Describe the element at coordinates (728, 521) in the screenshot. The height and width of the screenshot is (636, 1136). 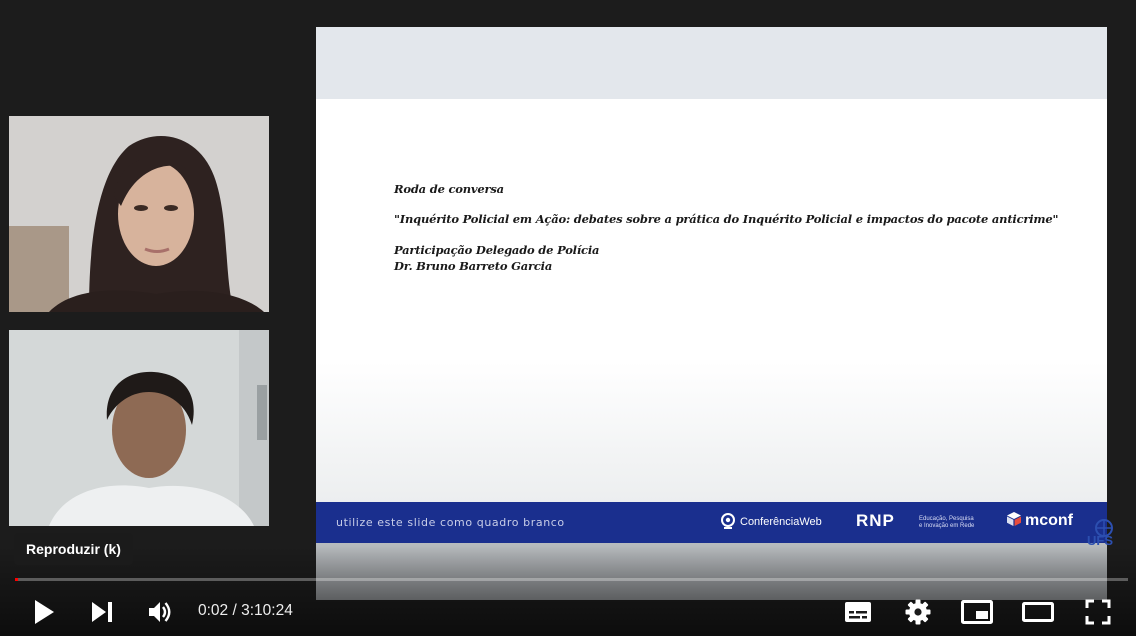
I see `webcam-logo-icon` at that location.